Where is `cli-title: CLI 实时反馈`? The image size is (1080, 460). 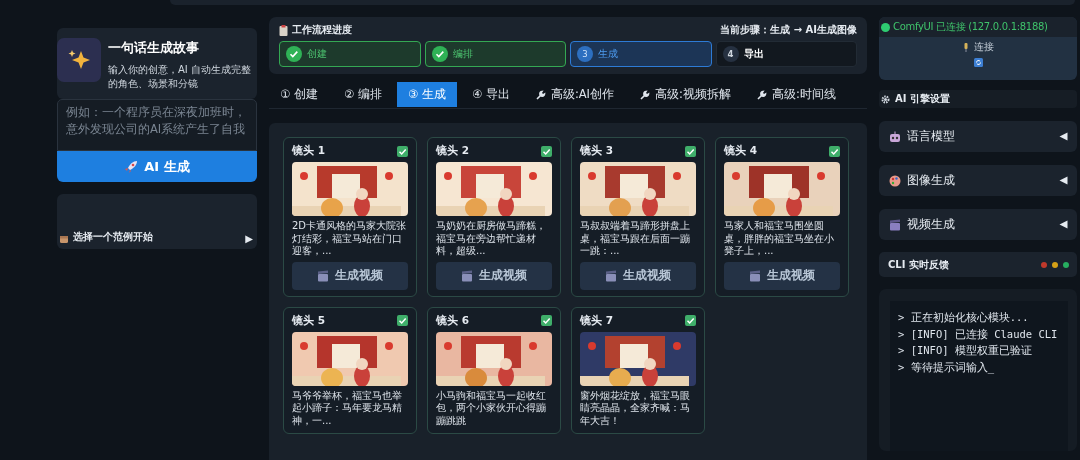
cli-title: CLI 实时反馈 is located at coordinates (919, 264).